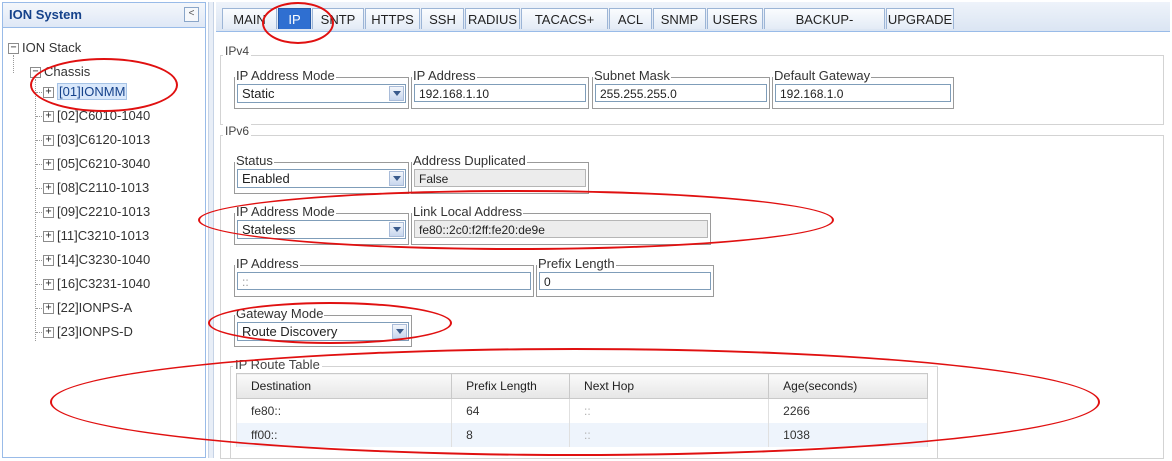 This screenshot has width=1172, height=461. Describe the element at coordinates (469, 160) in the screenshot. I see `field-label: Address Duplicated` at that location.